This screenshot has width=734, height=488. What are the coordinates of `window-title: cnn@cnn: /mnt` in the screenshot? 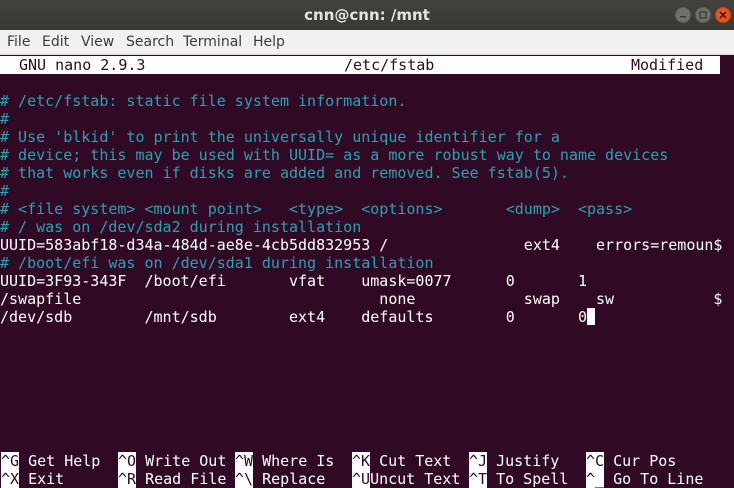 It's located at (367, 15).